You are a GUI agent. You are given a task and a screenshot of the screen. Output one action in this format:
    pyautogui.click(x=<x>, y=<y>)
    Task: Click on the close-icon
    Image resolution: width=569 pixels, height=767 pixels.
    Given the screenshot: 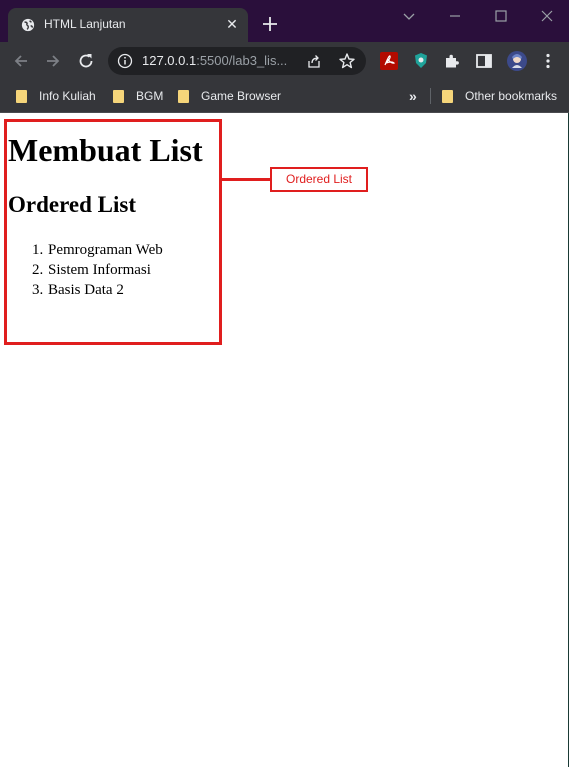 What is the action you would take?
    pyautogui.click(x=547, y=16)
    